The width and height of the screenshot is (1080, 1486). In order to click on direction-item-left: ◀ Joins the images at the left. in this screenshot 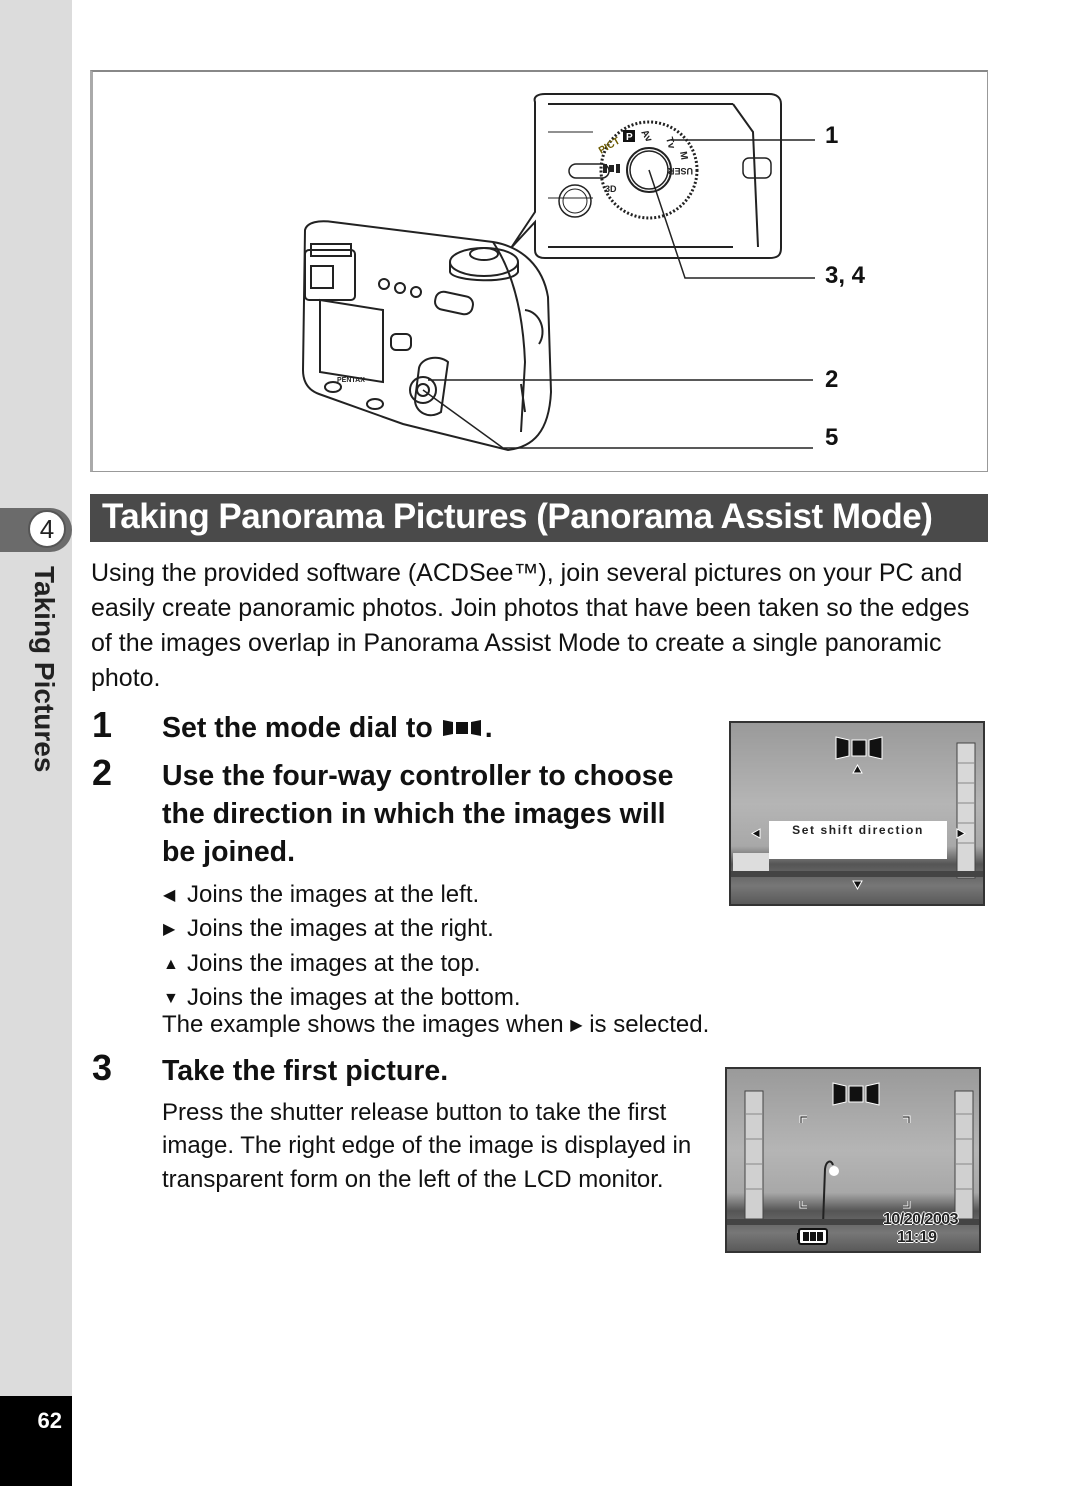, I will do `click(342, 895)`.